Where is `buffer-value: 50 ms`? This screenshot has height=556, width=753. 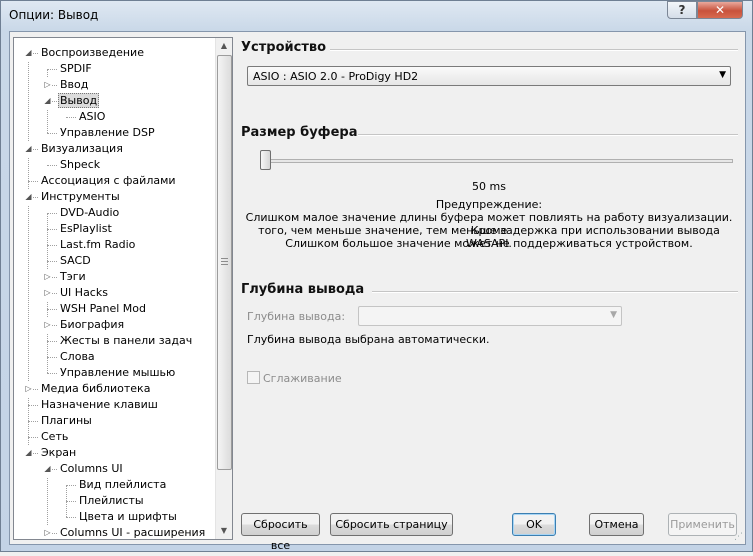
buffer-value: 50 ms is located at coordinates (489, 186).